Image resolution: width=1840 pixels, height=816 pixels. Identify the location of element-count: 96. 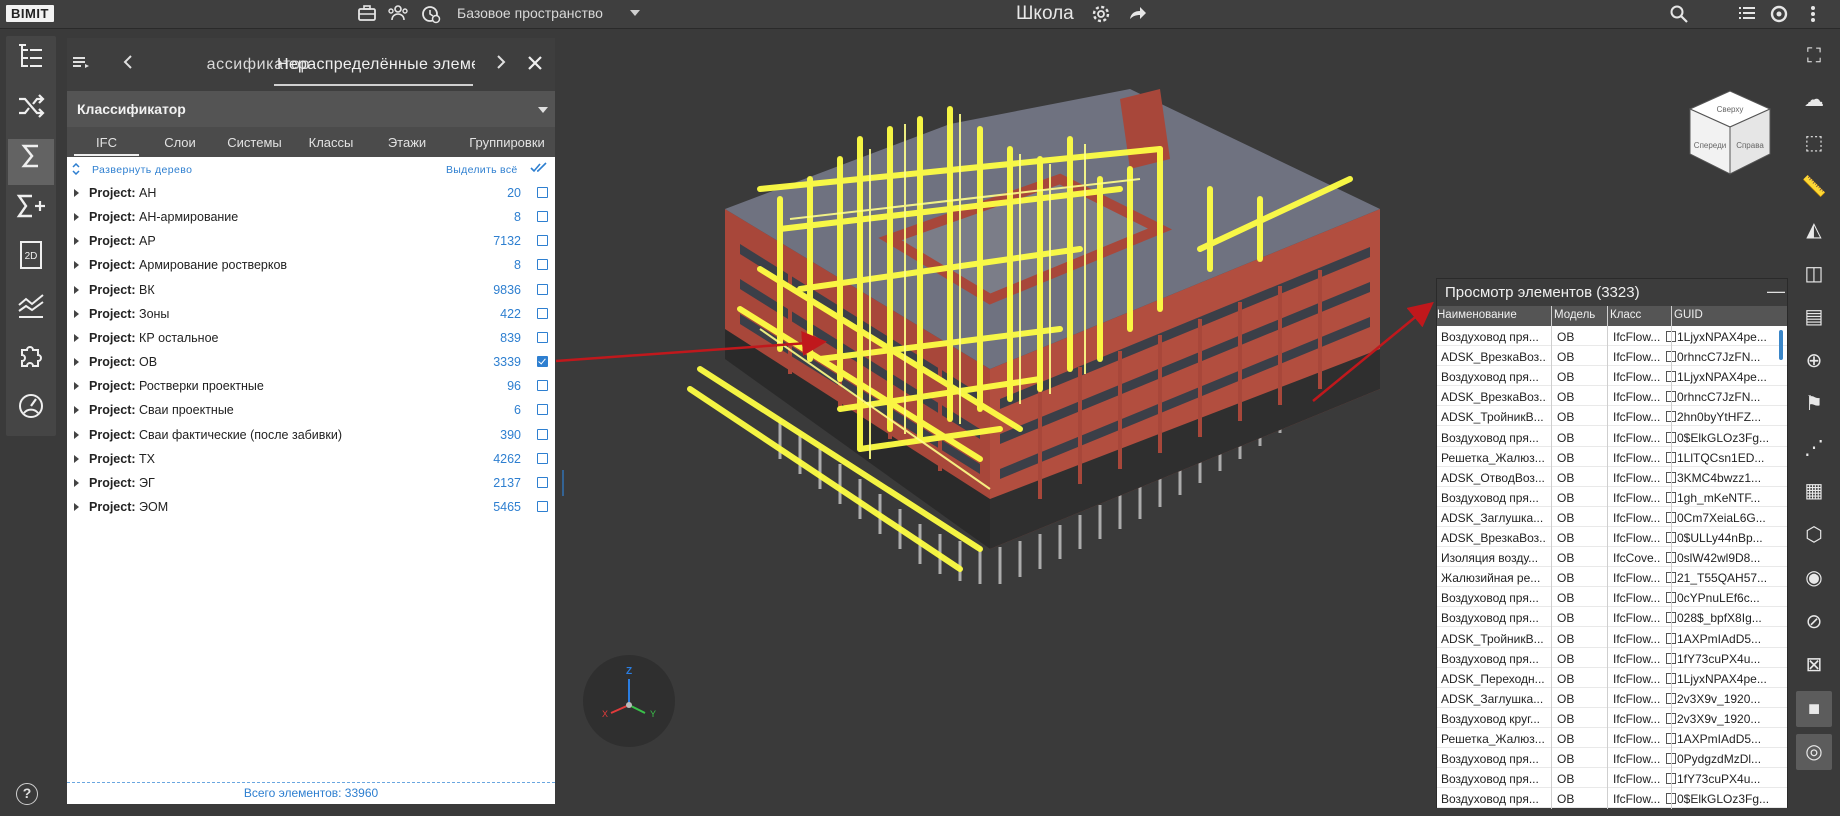
(514, 386).